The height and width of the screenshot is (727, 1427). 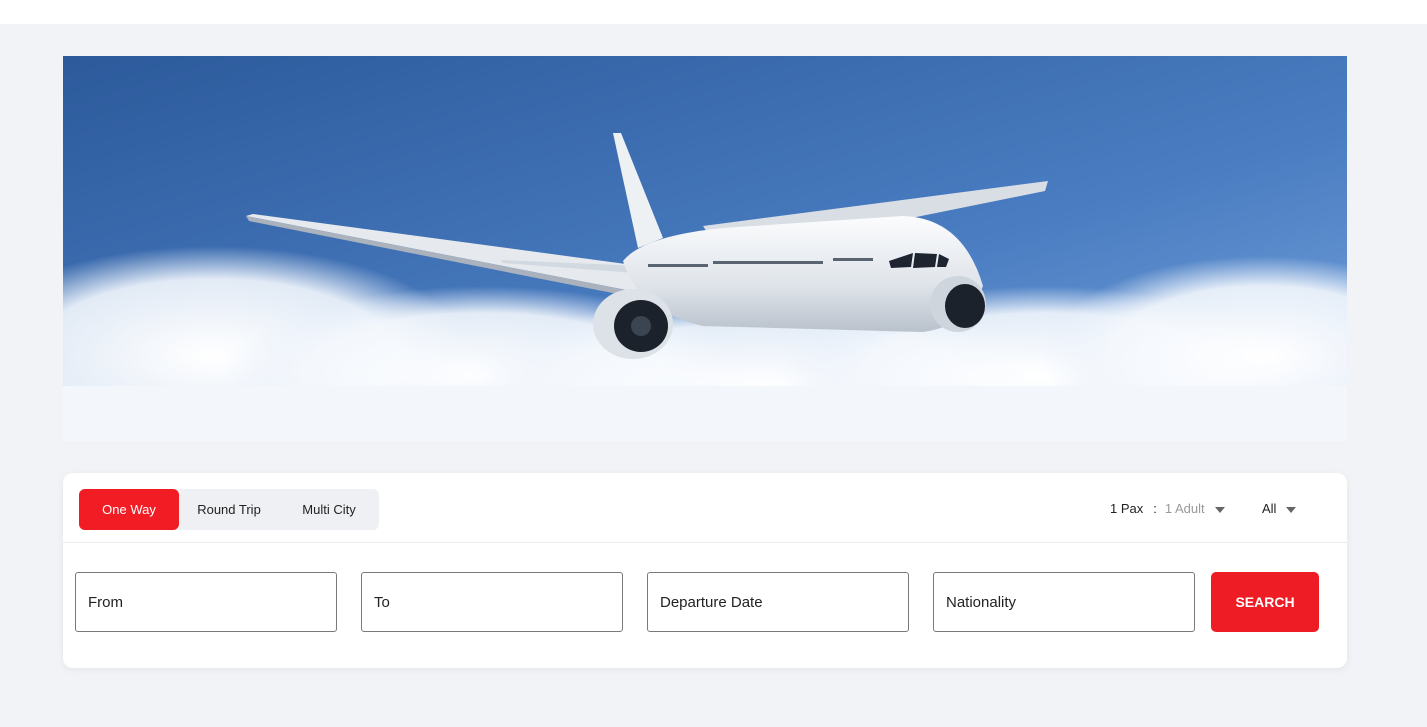 What do you see at coordinates (492, 602) in the screenshot?
I see `to-field: To` at bounding box center [492, 602].